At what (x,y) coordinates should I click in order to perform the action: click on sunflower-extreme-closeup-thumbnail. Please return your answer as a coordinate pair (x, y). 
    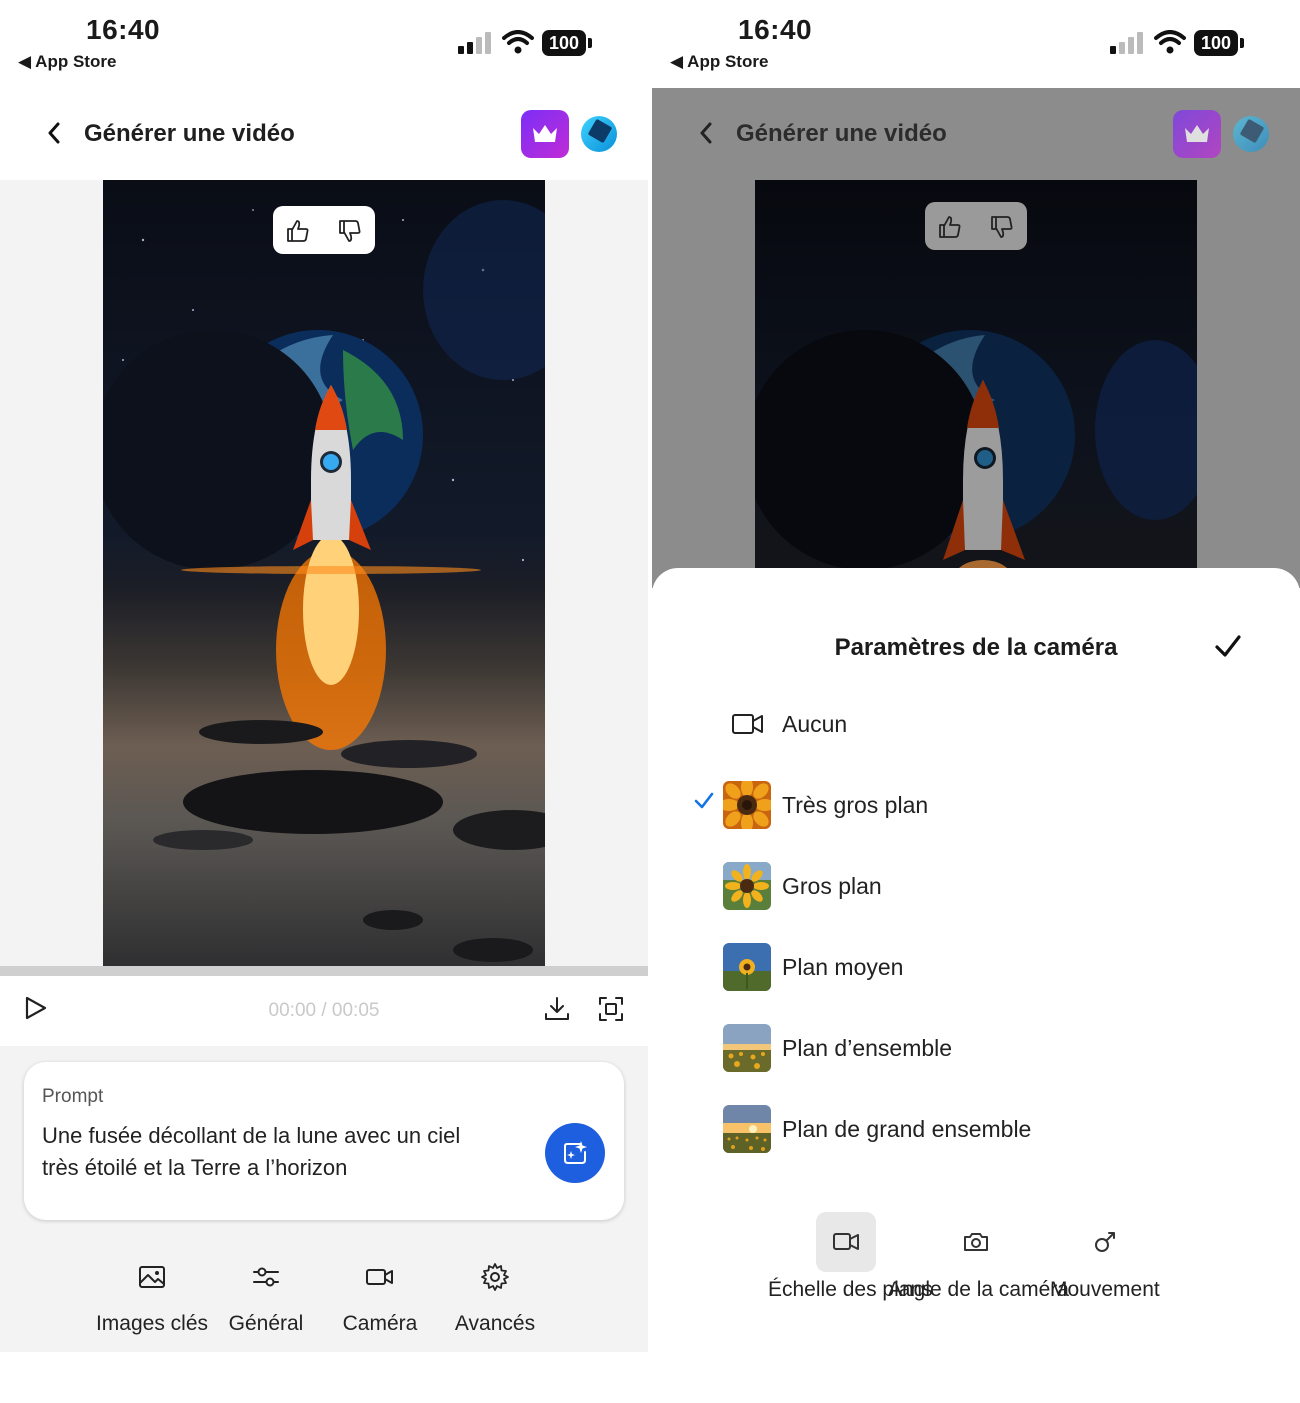
    Looking at the image, I should click on (747, 805).